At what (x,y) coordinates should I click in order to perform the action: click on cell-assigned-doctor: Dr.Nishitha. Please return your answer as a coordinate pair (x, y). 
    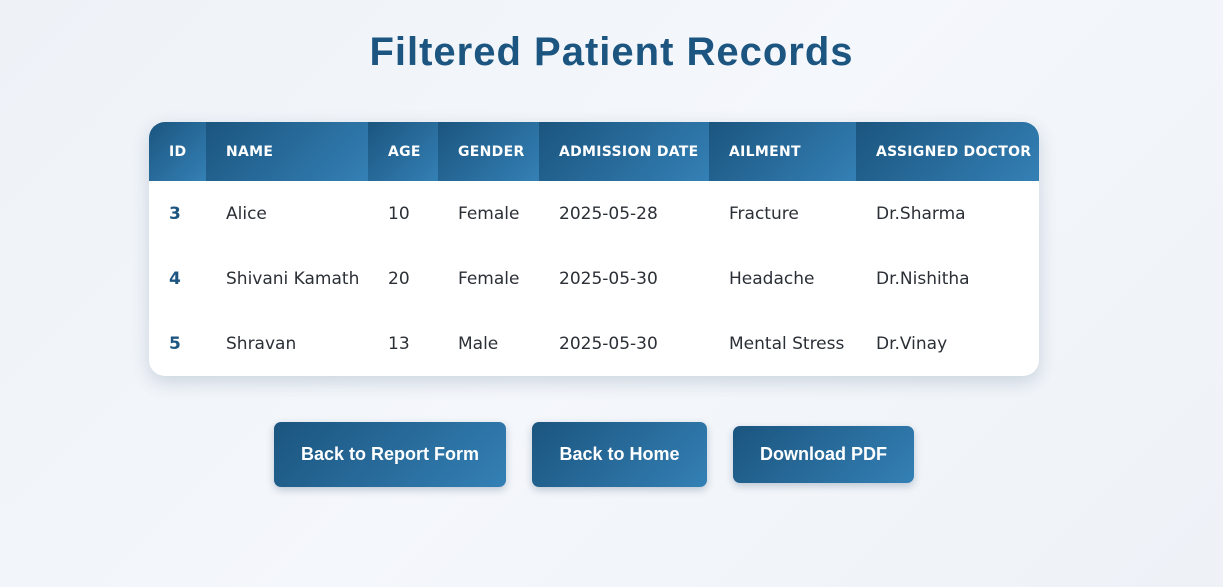
    Looking at the image, I should click on (923, 278).